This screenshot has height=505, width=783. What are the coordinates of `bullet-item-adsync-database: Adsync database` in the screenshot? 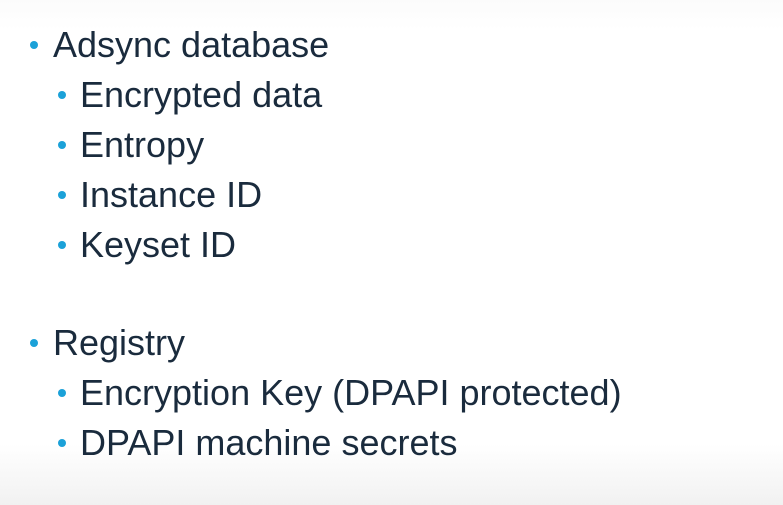 It's located at (391, 45).